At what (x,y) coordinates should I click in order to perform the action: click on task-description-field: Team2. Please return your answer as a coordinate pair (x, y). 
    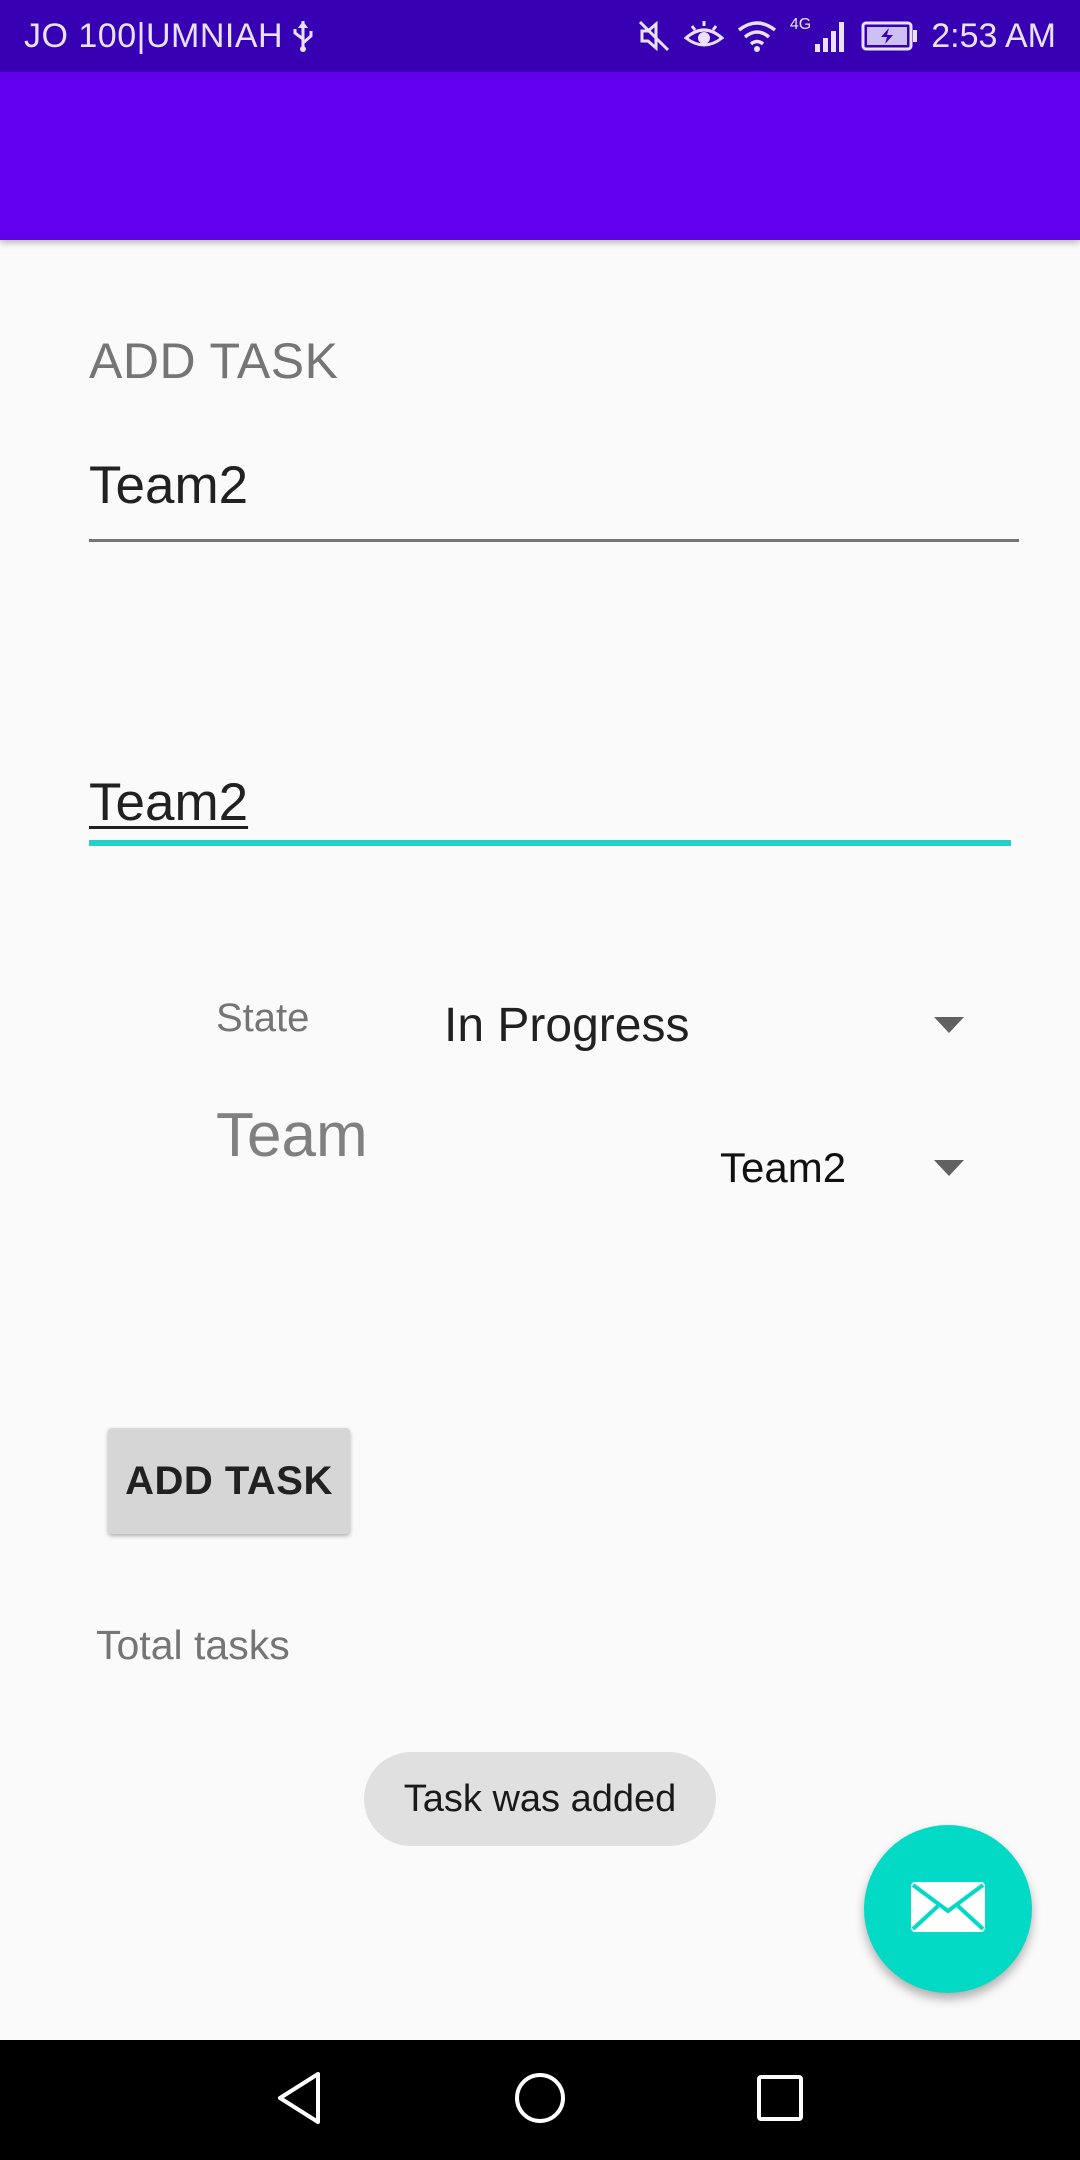
    Looking at the image, I should click on (550, 809).